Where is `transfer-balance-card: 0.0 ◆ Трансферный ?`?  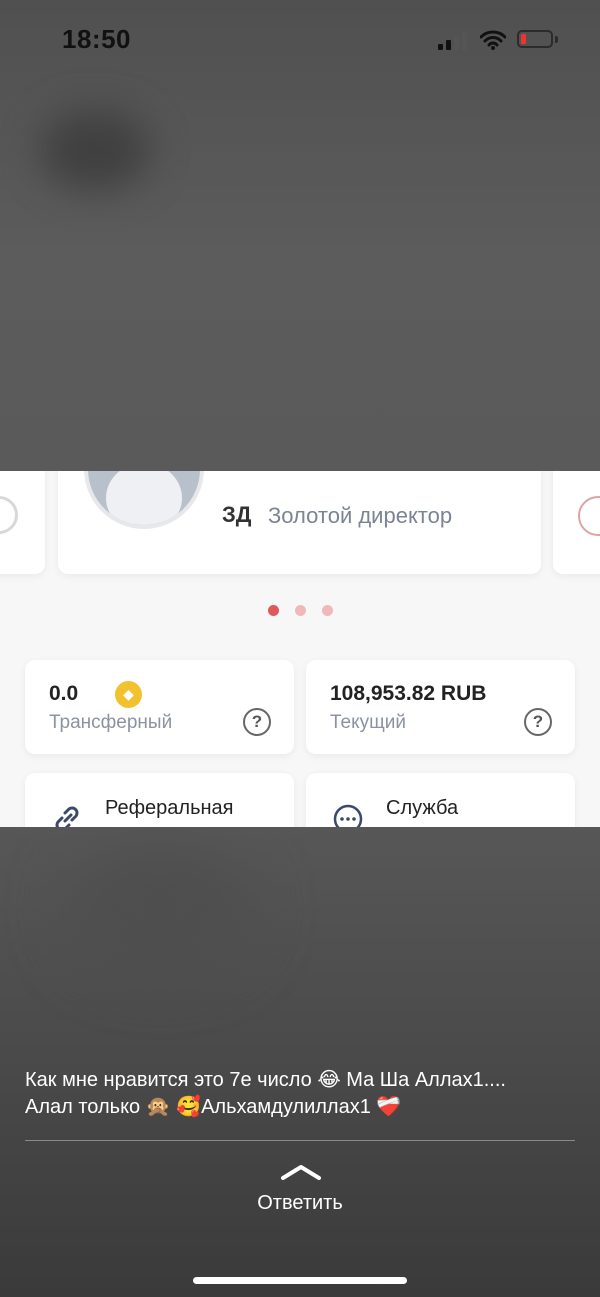
transfer-balance-card: 0.0 ◆ Трансферный ? is located at coordinates (159, 707).